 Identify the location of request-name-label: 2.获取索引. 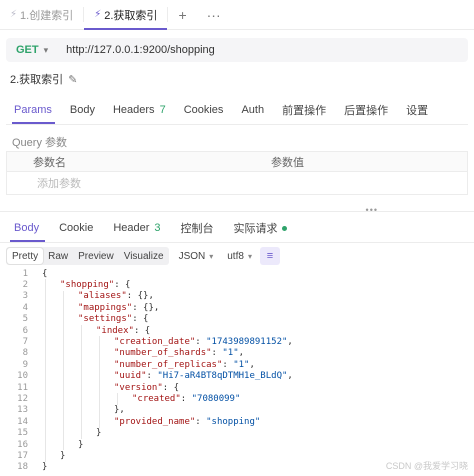
(37, 80).